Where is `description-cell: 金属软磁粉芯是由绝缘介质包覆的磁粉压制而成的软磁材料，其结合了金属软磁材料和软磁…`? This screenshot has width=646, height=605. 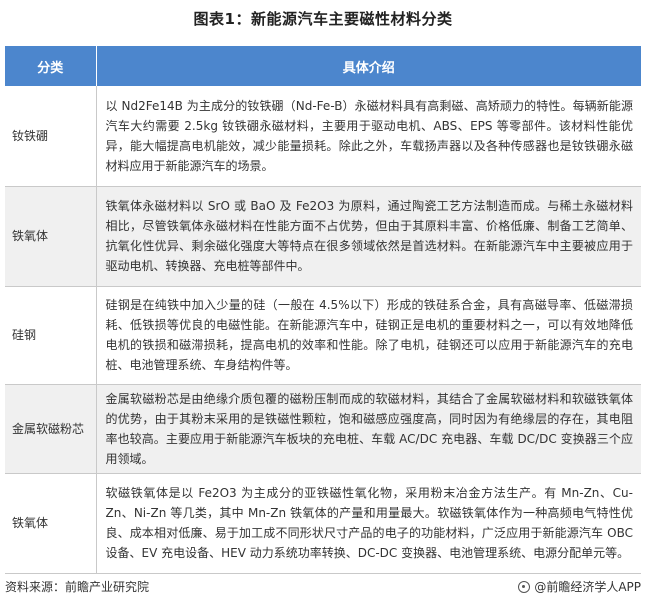 description-cell: 金属软磁粉芯是由绝缘介质包覆的磁粉压制而成的软磁材料，其结合了金属软磁材料和软磁… is located at coordinates (368, 429).